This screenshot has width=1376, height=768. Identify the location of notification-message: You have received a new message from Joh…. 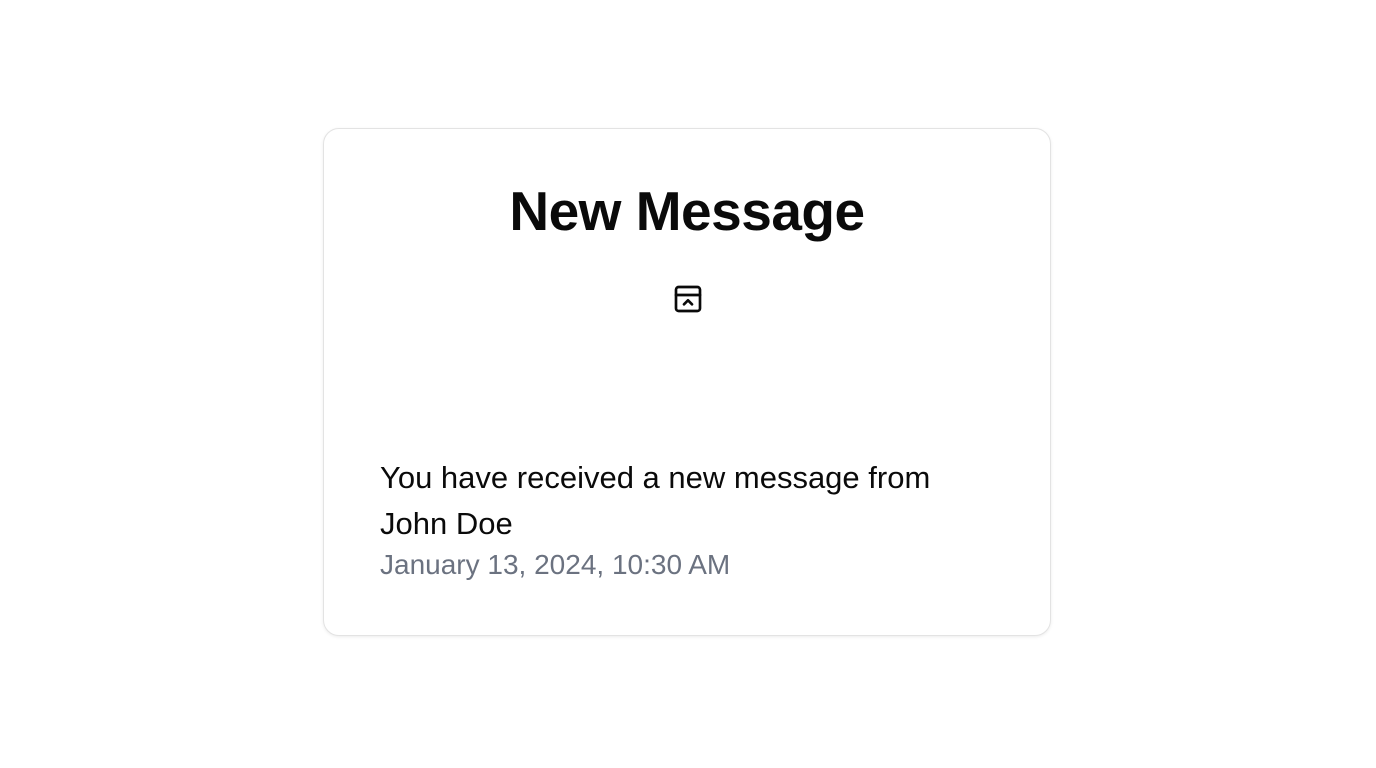
(655, 500).